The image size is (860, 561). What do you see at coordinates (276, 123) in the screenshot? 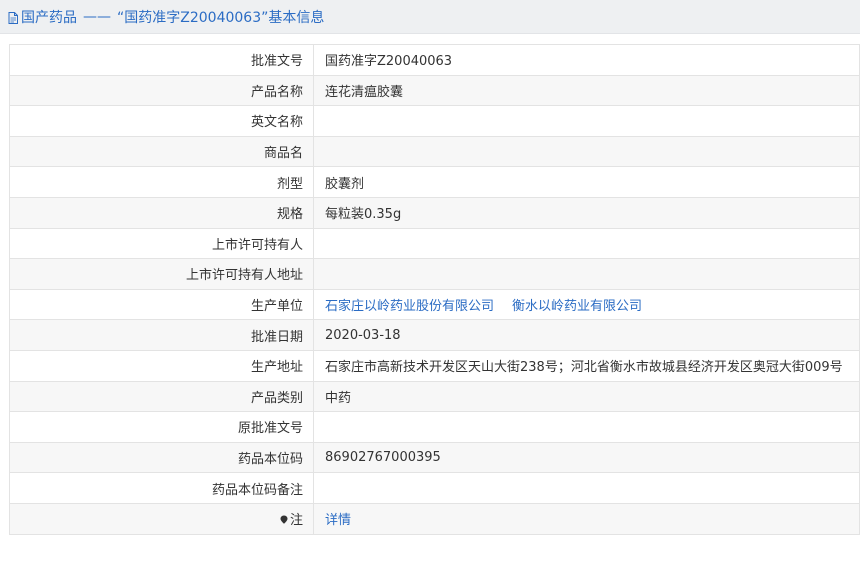
I see `row-label: 英文名称` at bounding box center [276, 123].